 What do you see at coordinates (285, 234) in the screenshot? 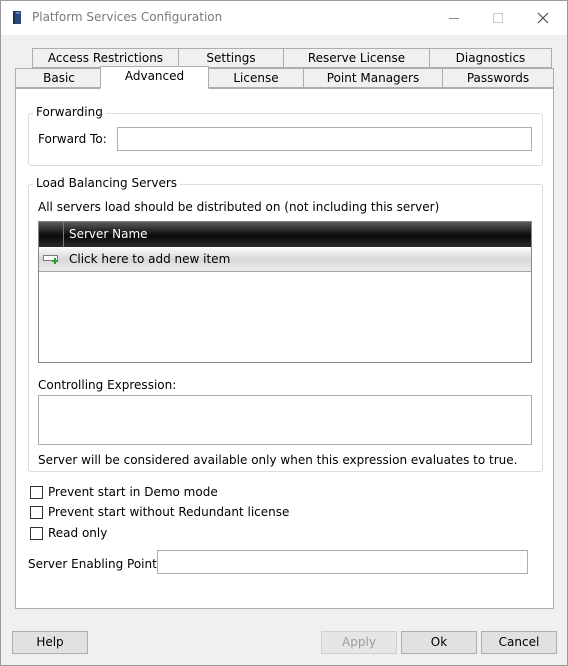
I see `grid-header: Server Name` at bounding box center [285, 234].